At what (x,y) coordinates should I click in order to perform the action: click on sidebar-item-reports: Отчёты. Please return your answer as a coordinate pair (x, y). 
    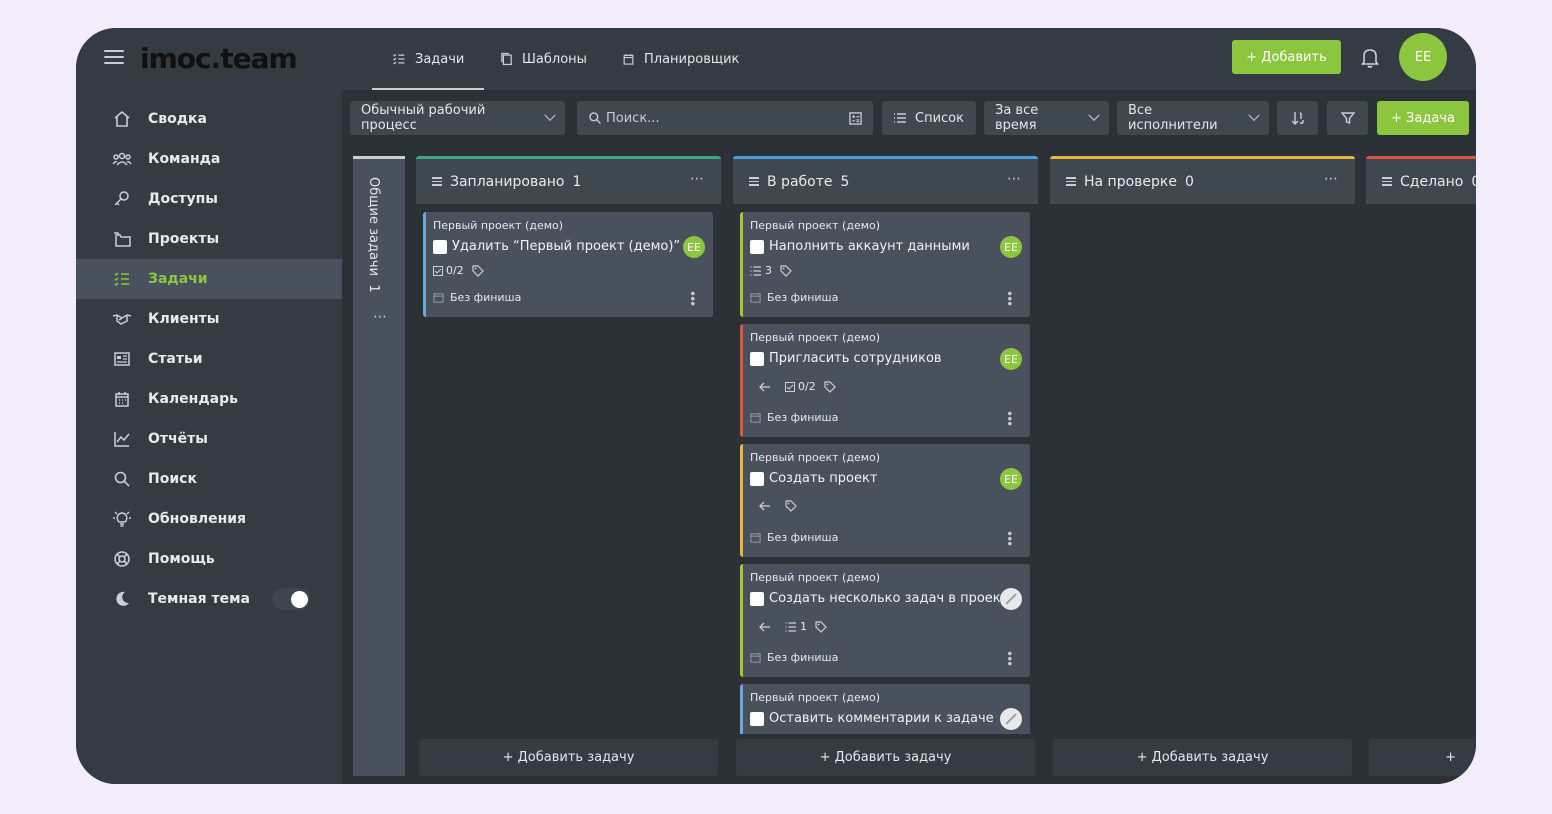
    Looking at the image, I should click on (209, 439).